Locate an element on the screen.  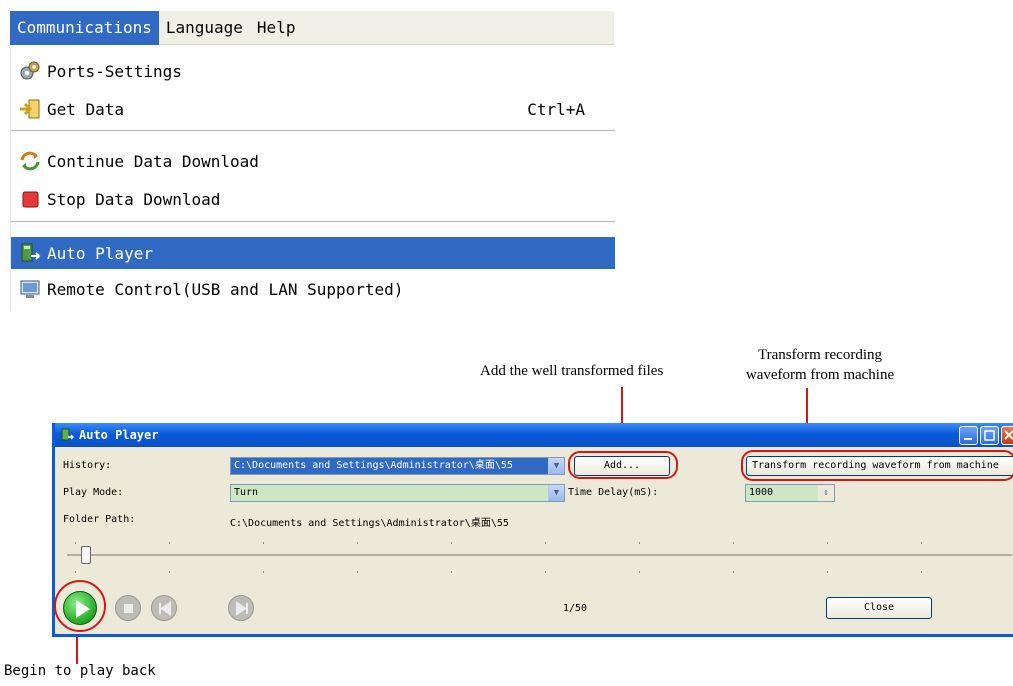
previous-icon is located at coordinates (165, 608).